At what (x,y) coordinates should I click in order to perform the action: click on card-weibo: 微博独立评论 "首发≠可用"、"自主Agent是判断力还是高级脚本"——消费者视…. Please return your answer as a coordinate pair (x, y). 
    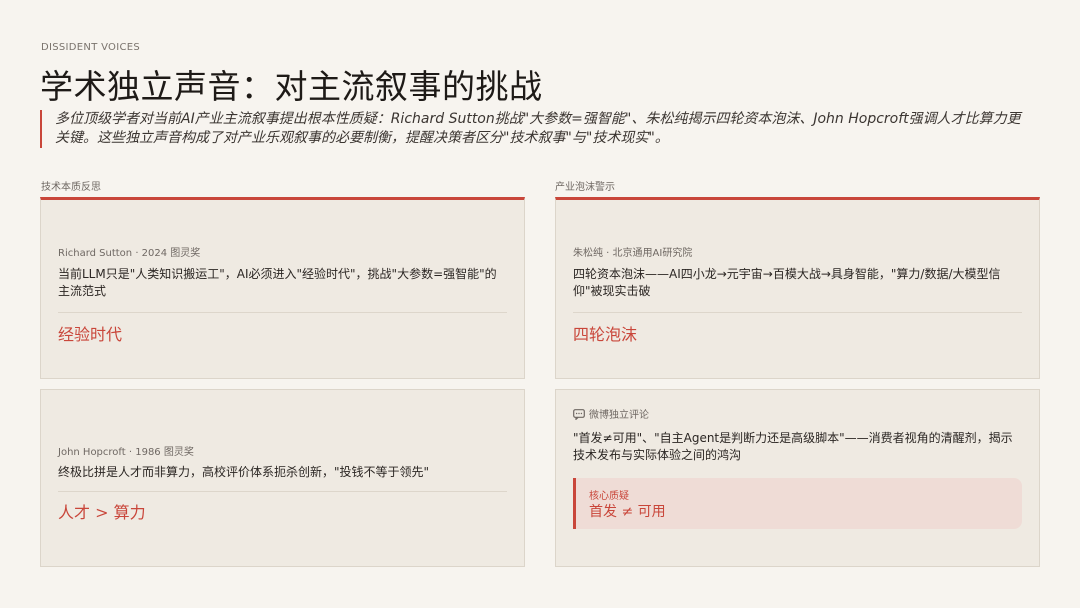
    Looking at the image, I should click on (797, 478).